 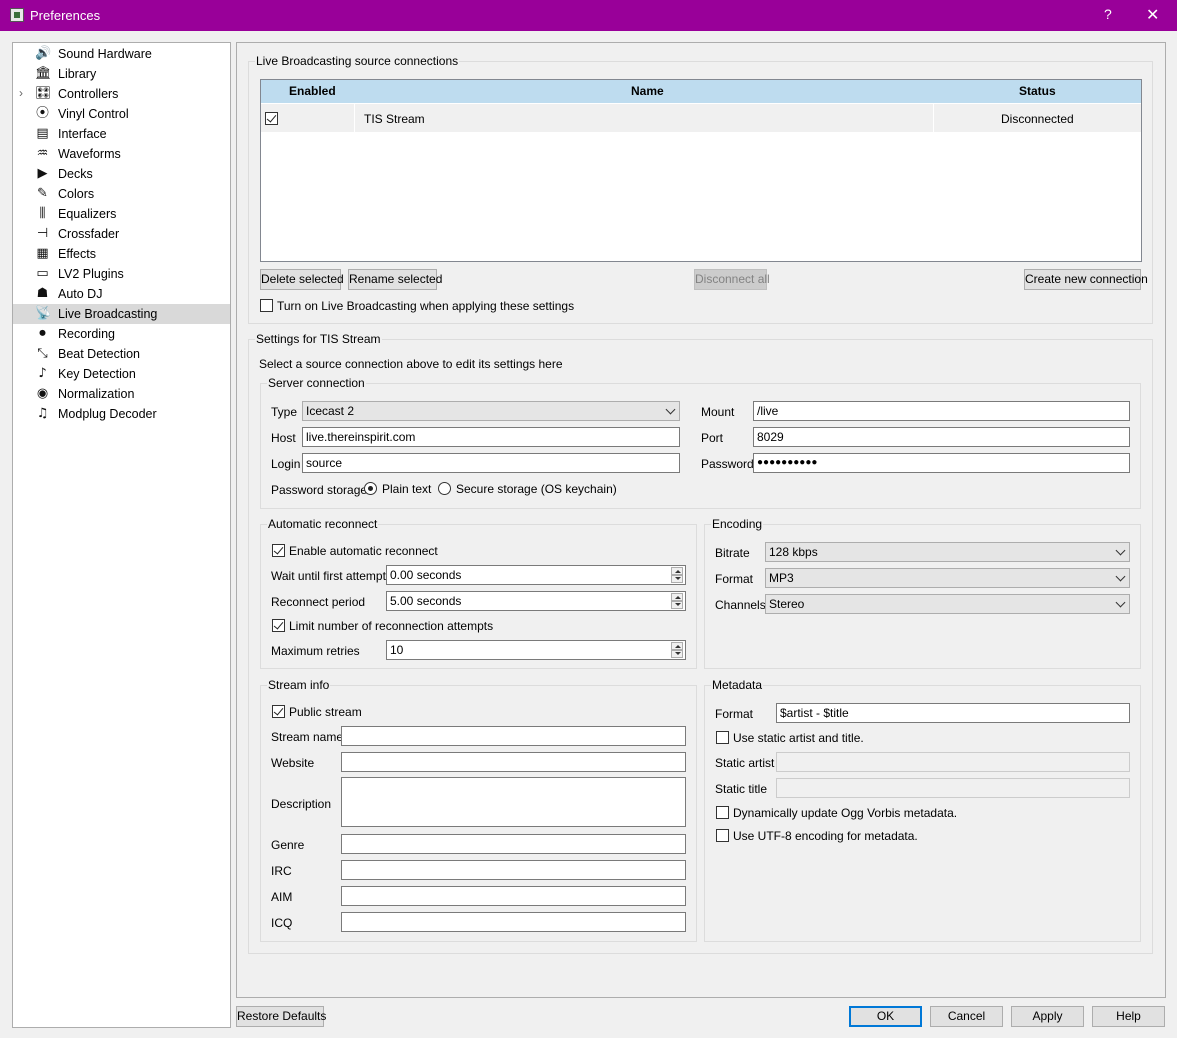 I want to click on mount-input: /live, so click(x=941, y=411).